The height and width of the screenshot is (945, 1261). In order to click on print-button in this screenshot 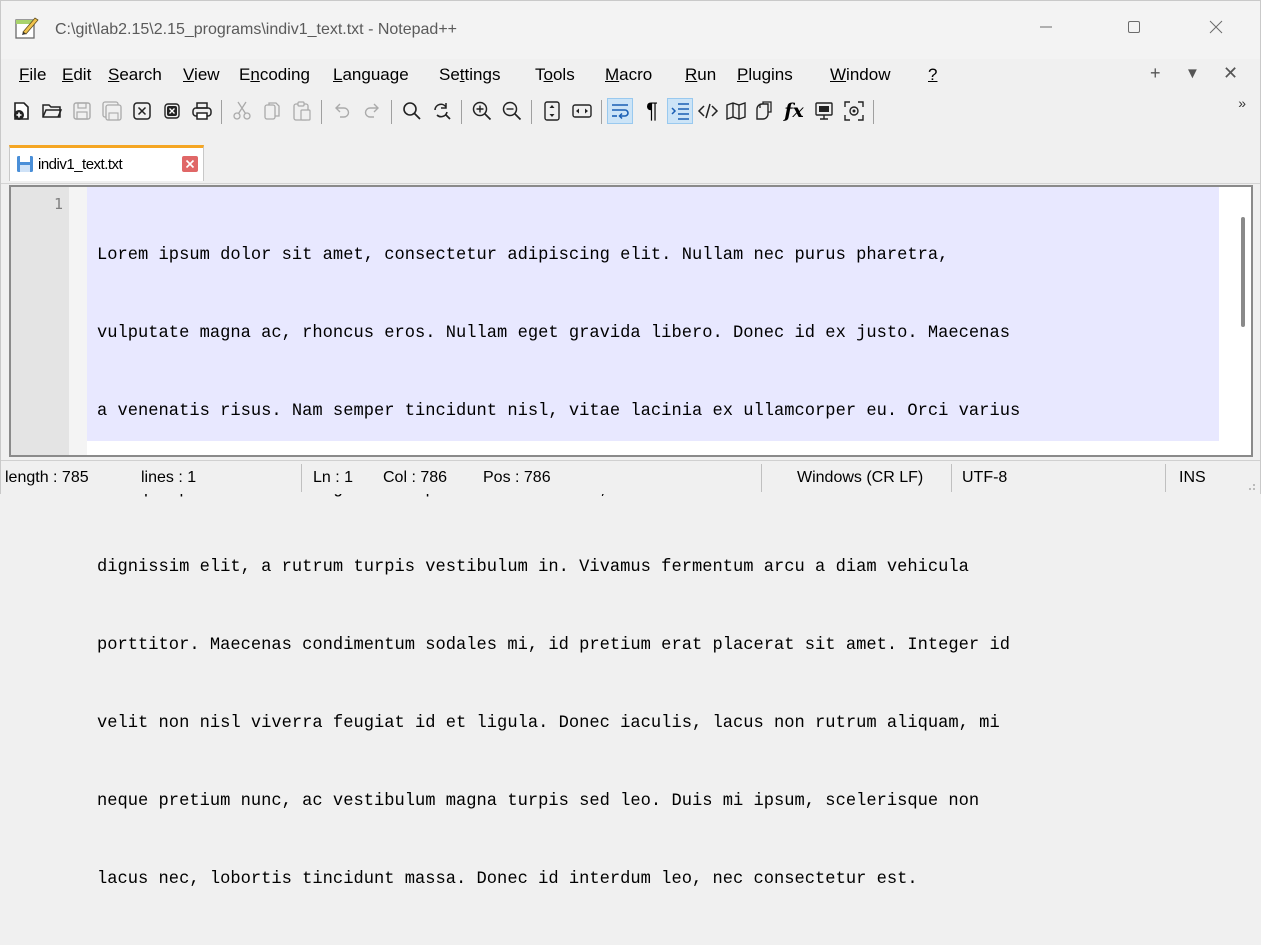, I will do `click(202, 111)`.